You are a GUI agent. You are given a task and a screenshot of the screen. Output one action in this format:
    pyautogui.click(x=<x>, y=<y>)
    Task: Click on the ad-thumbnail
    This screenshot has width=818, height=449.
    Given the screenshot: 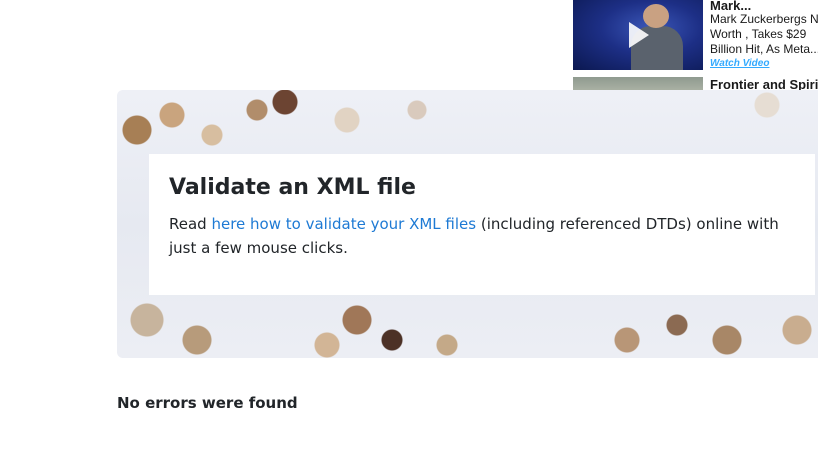 What is the action you would take?
    pyautogui.click(x=638, y=83)
    